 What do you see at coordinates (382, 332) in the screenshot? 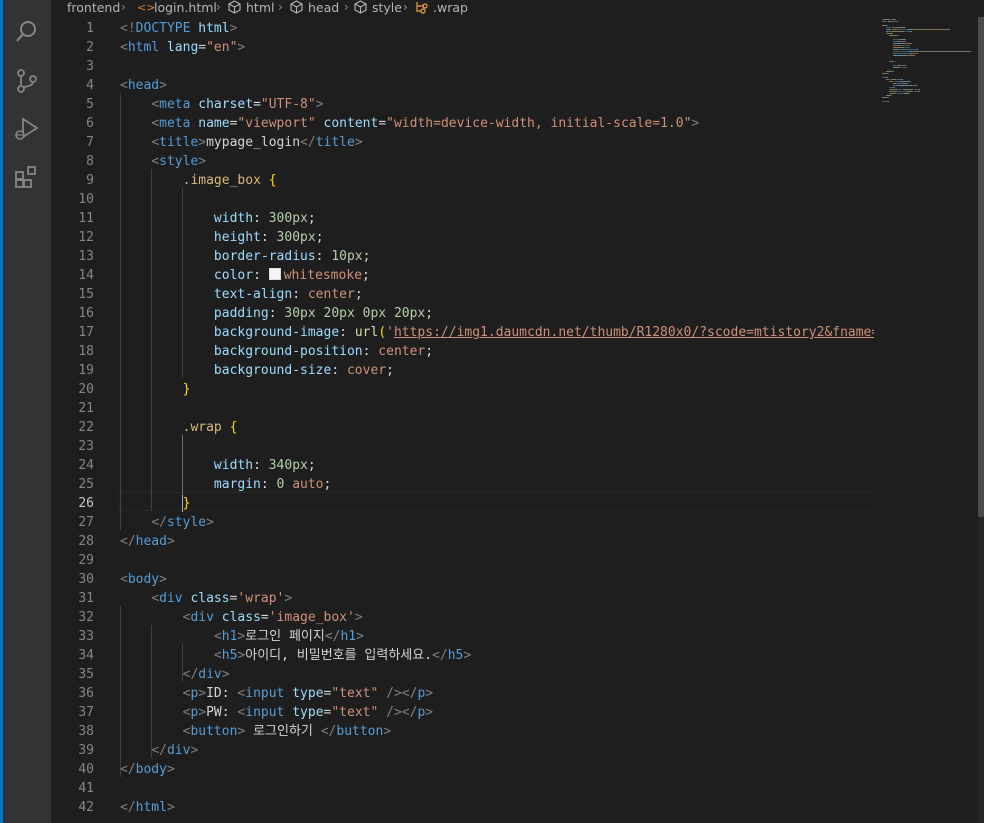
I see `code-token: (` at bounding box center [382, 332].